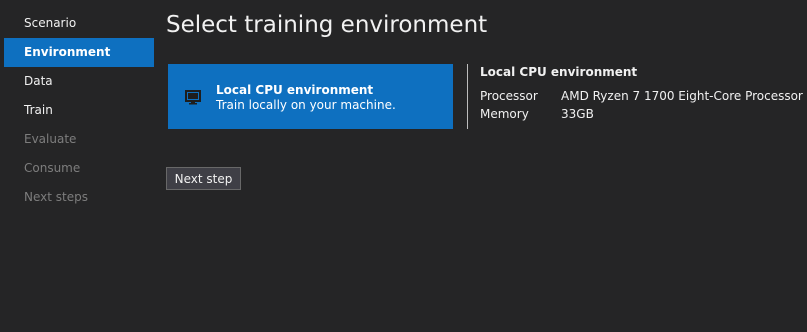 The image size is (807, 332). What do you see at coordinates (203, 178) in the screenshot?
I see `next-step-button: Next step` at bounding box center [203, 178].